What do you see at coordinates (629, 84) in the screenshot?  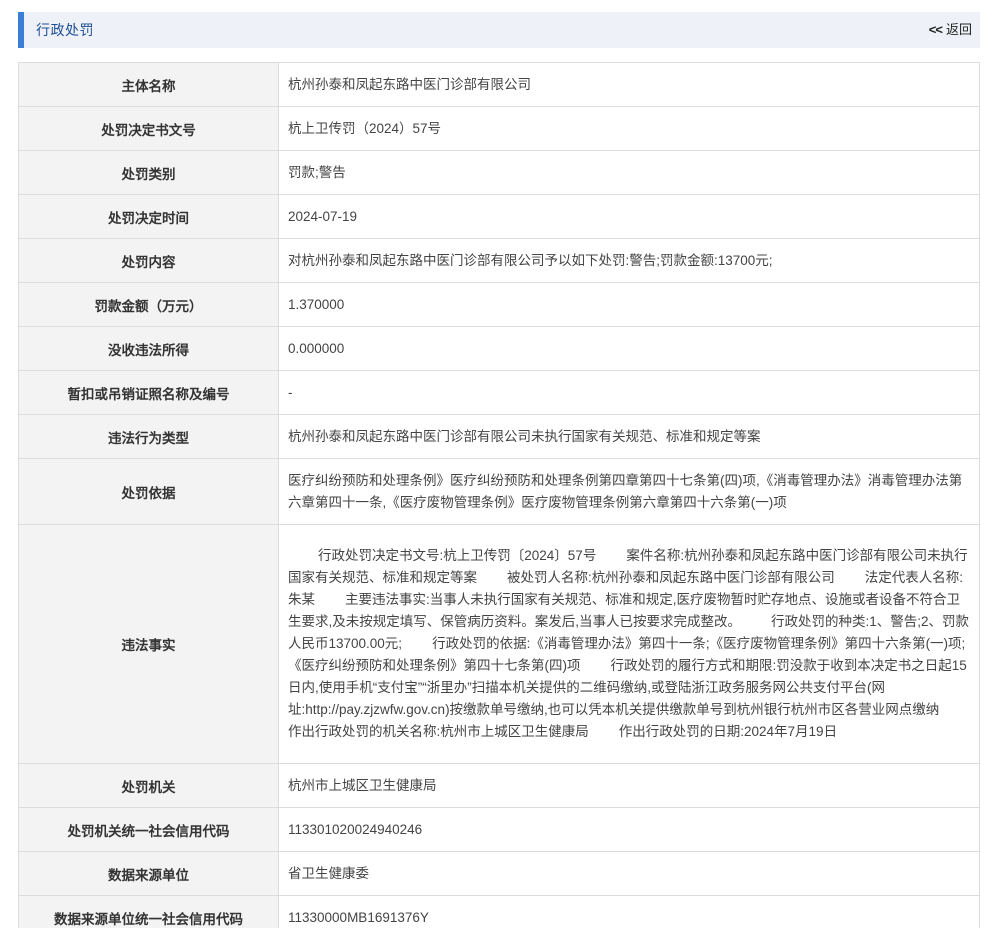 I see `value-entity-name: 杭州孙泰和凤起东路中医门诊部有限公司` at bounding box center [629, 84].